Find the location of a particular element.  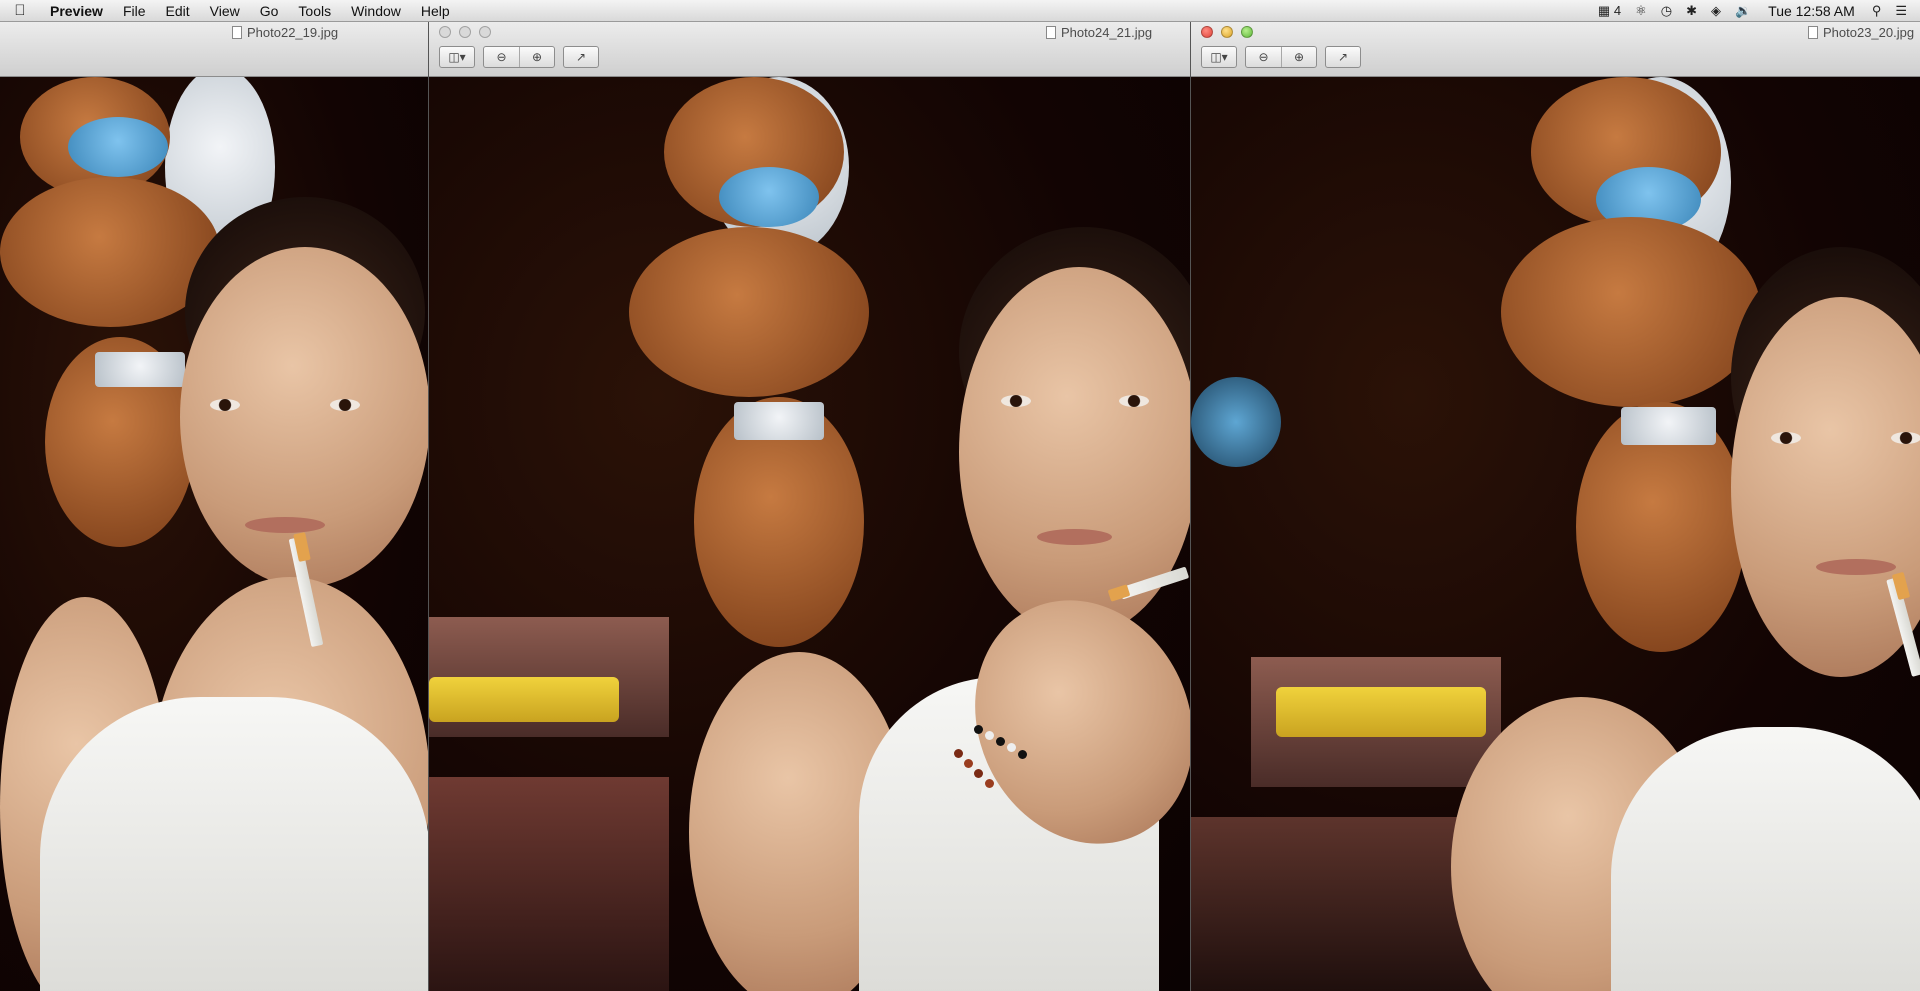

window-title-text: Photo22_19.jpg is located at coordinates (293, 32).